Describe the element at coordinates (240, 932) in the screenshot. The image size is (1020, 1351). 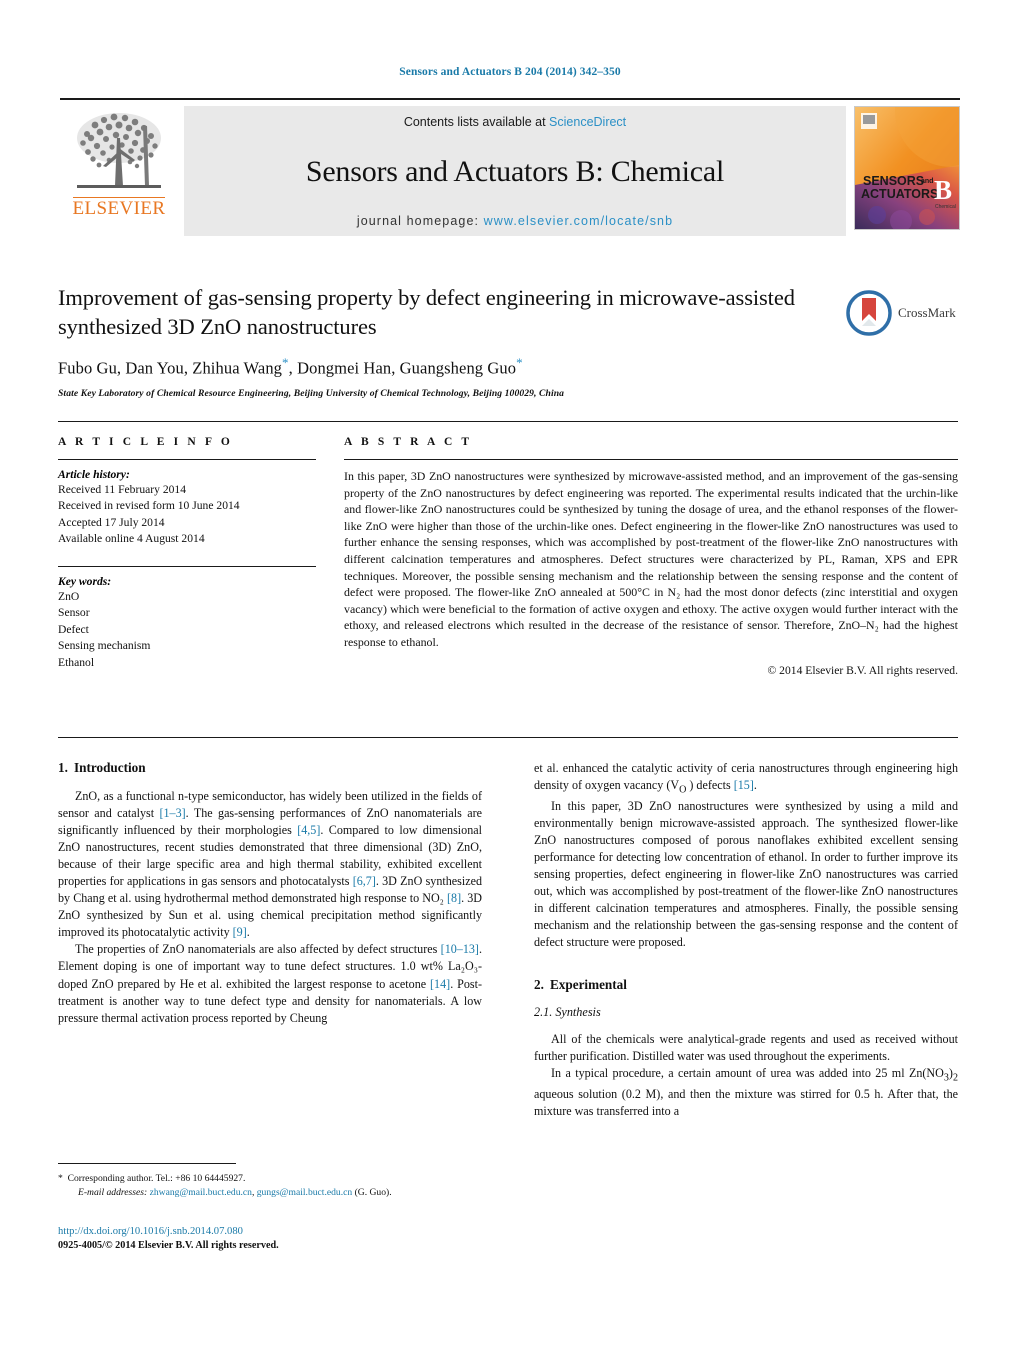
I see `citation-link: [9]` at that location.